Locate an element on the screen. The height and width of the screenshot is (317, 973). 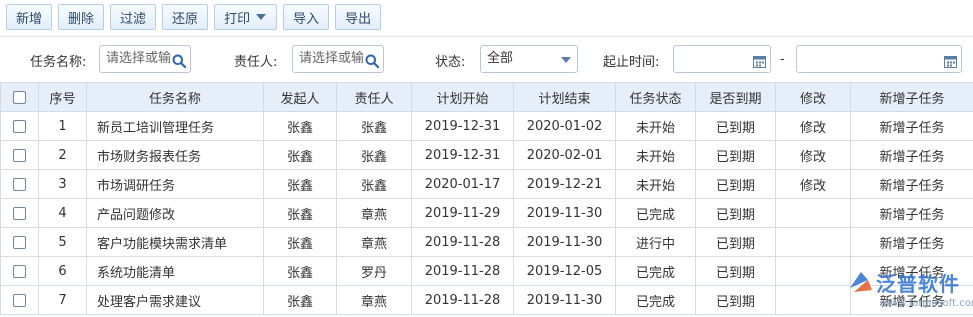
delete-button-label: 删除 is located at coordinates (81, 19).